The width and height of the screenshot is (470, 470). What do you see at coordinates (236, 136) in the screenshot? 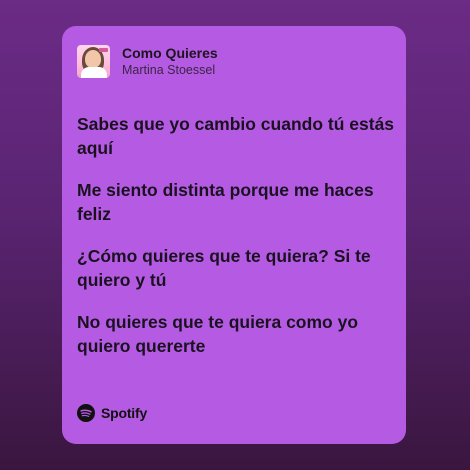
I see `lyric-line: Sabes que yo cambio cuando tú estás aquí` at bounding box center [236, 136].